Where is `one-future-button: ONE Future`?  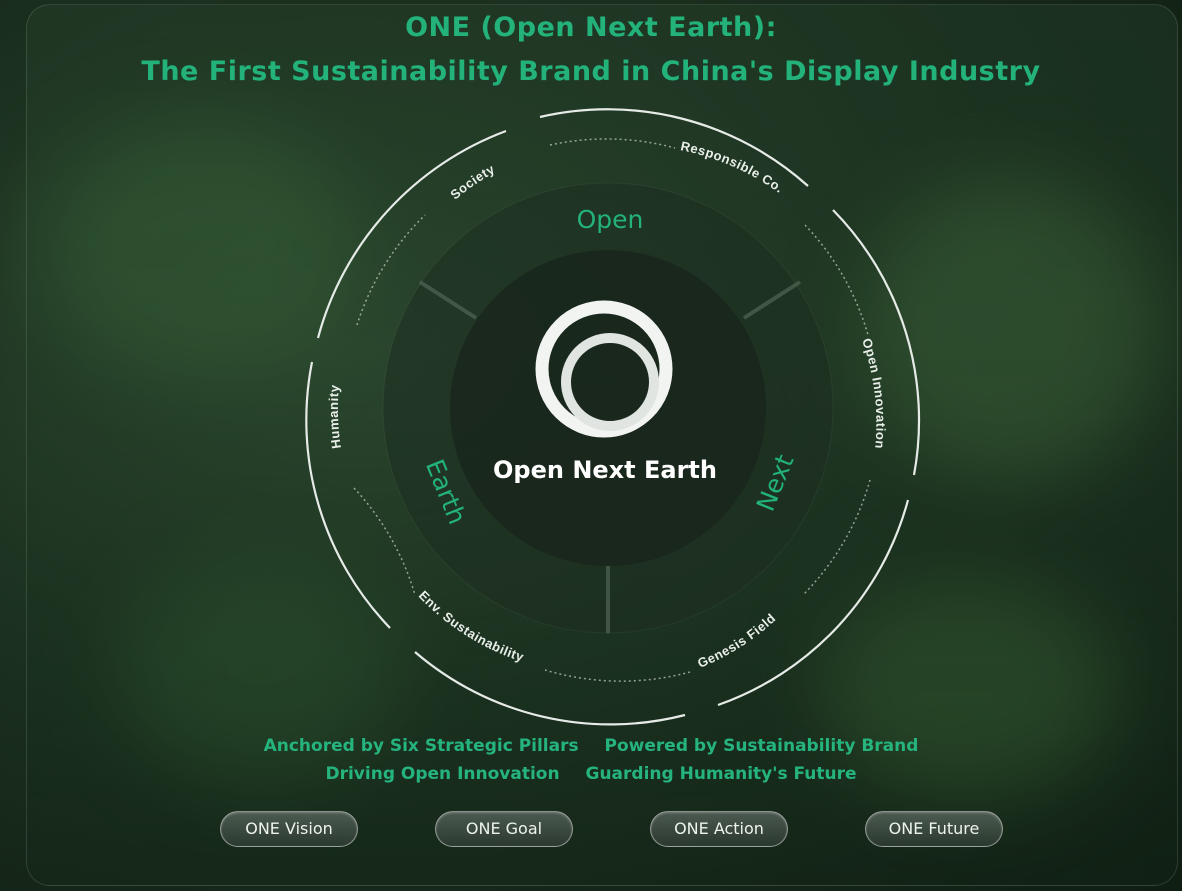
one-future-button: ONE Future is located at coordinates (934, 829).